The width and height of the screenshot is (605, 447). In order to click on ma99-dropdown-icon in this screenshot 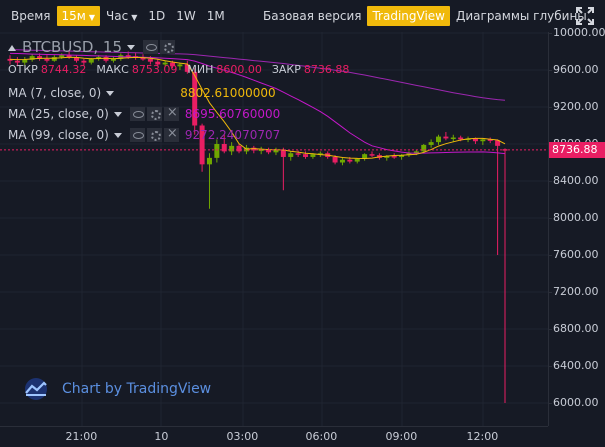, I will do `click(117, 135)`.